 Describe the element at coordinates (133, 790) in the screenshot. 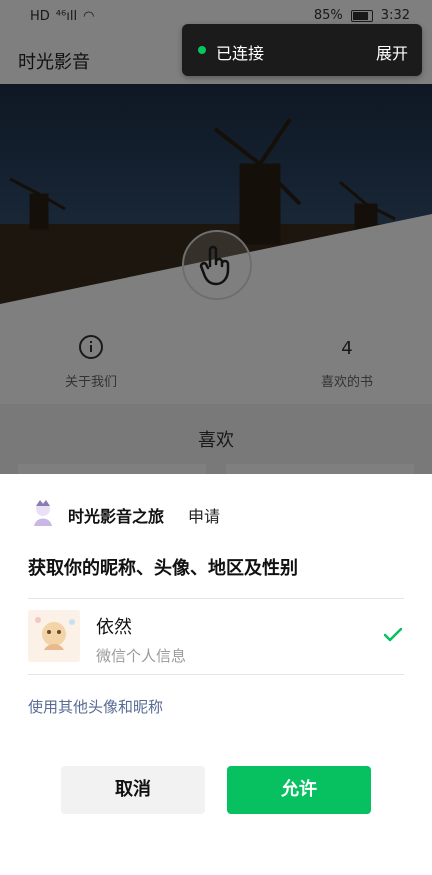

I see `cancel-button: 取消` at that location.